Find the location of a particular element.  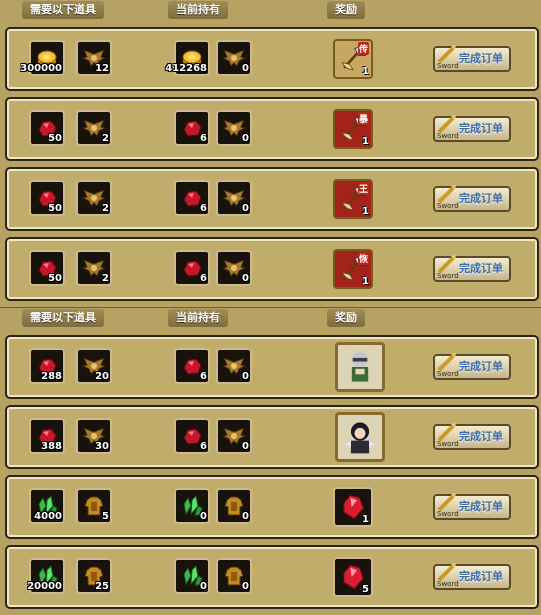

required-item-slot-0: 300000 is located at coordinates (42, 58).